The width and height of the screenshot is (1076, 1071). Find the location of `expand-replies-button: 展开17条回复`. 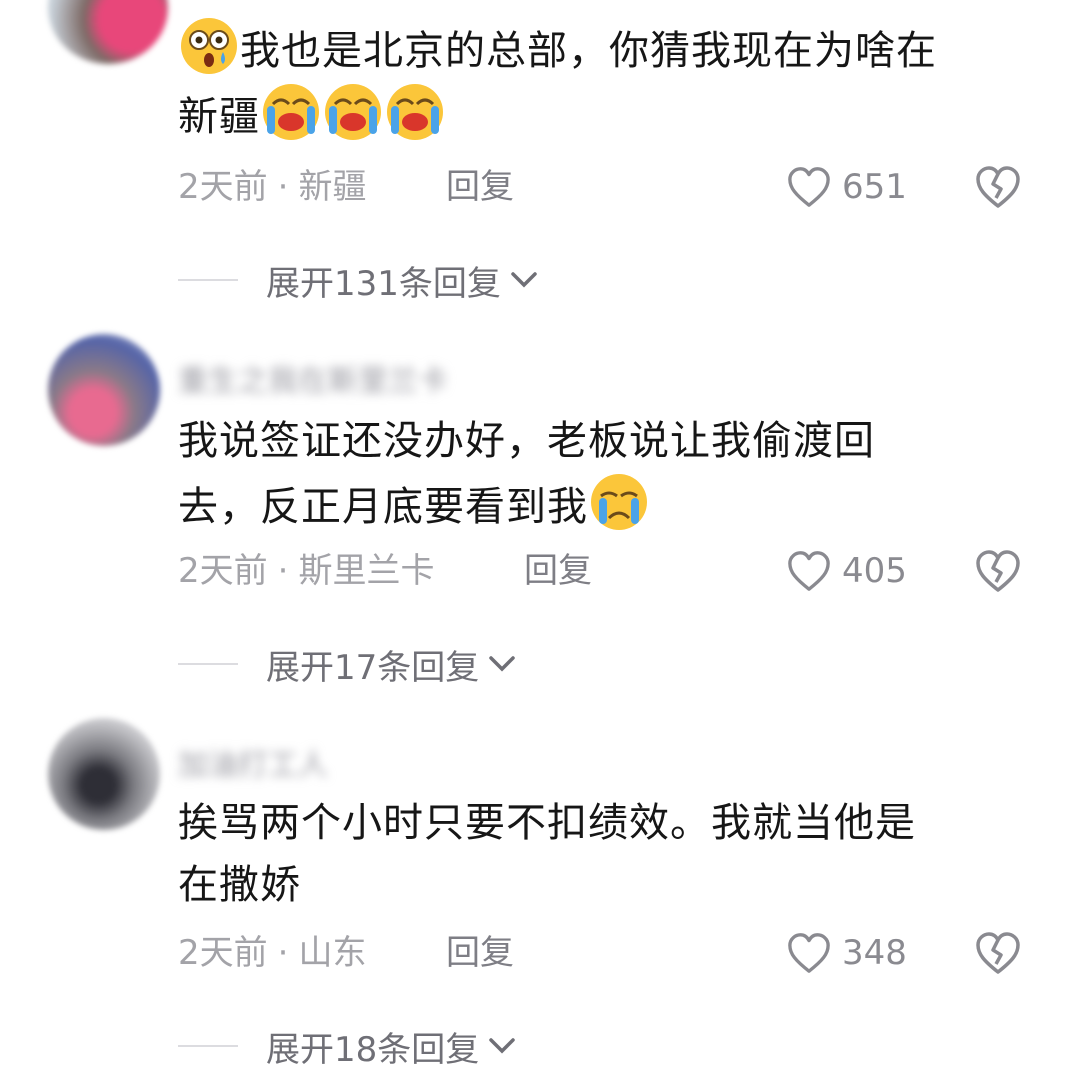

expand-replies-button: 展开17条回复 is located at coordinates (347, 664).